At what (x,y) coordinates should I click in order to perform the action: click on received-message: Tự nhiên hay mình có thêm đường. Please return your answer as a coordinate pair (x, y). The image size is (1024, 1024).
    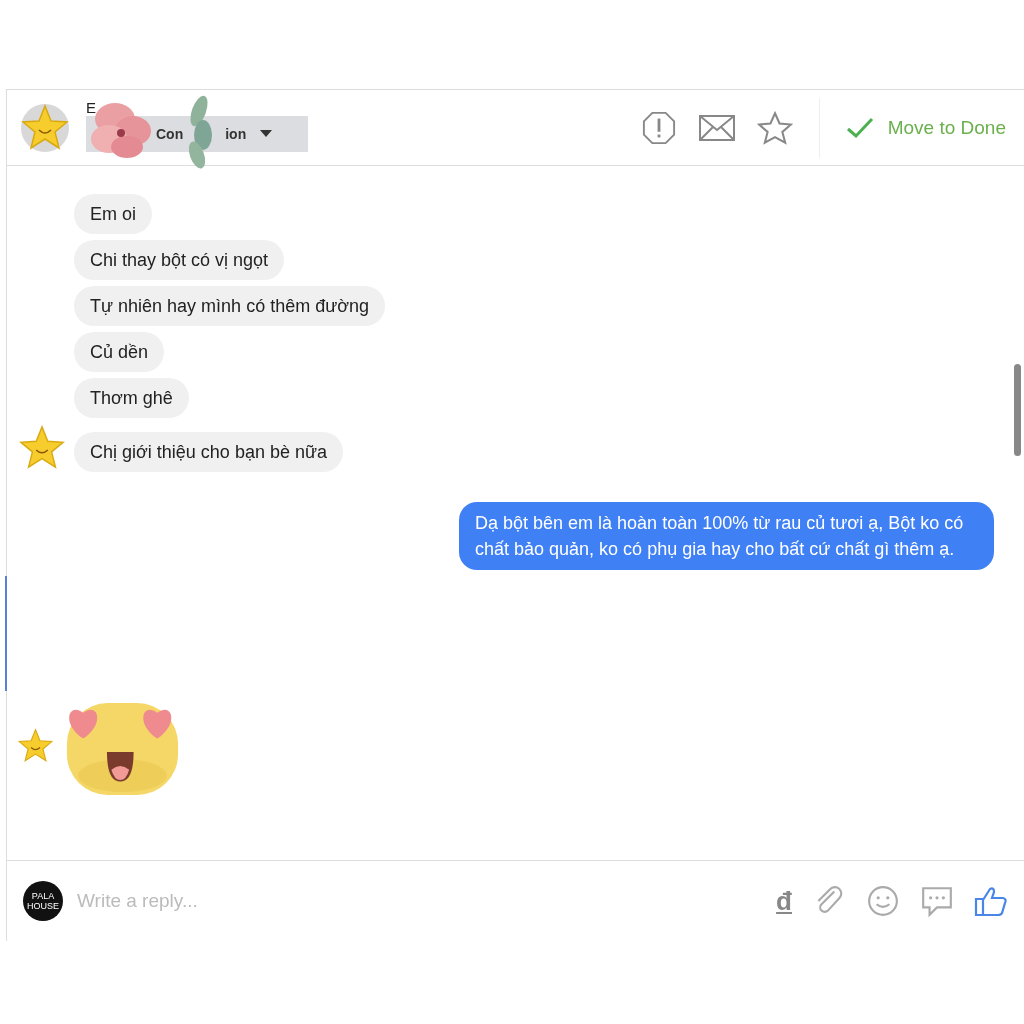
    Looking at the image, I should click on (230, 306).